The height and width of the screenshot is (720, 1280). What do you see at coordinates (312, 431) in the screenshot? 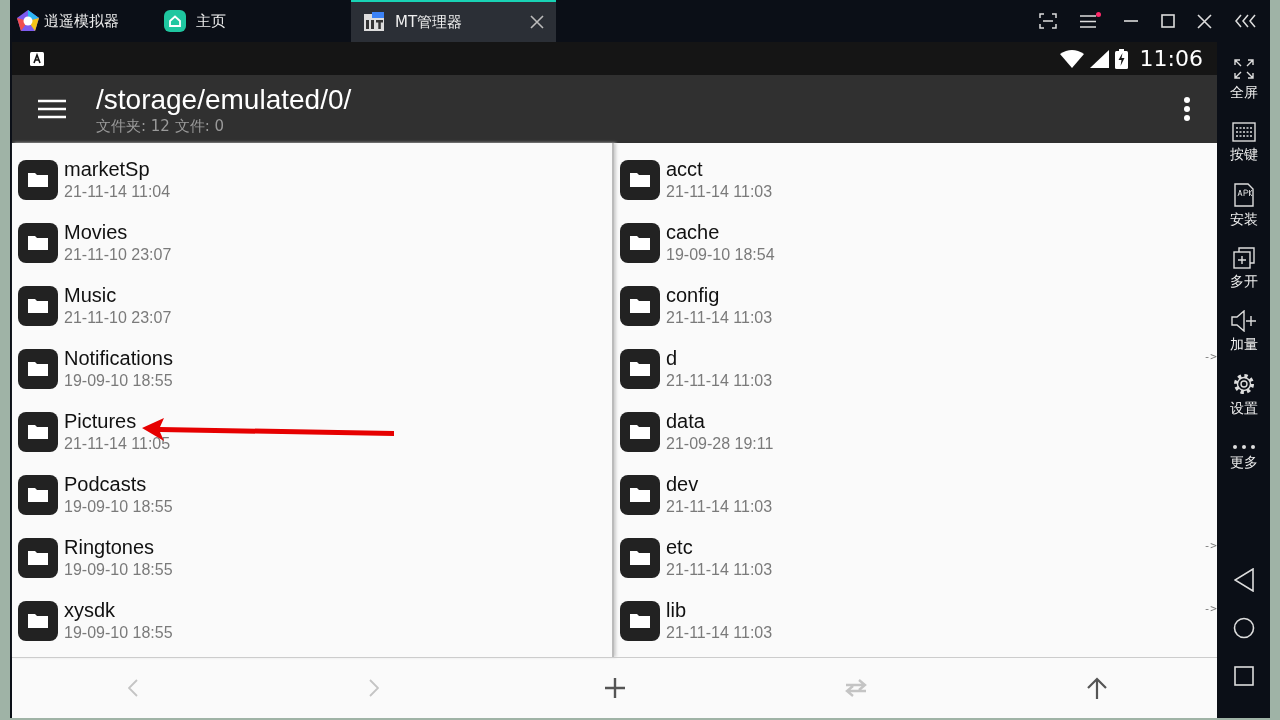
I see `file-list-item: Pictures 21-11-14 11:05` at bounding box center [312, 431].